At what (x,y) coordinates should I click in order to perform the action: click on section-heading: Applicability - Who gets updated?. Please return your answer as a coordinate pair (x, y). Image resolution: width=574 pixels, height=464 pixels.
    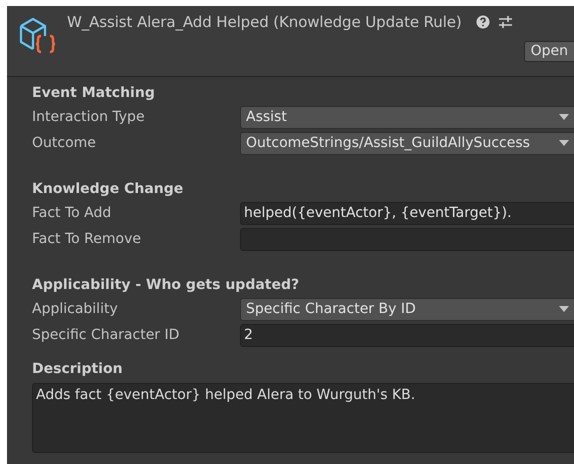
    Looking at the image, I should click on (166, 285).